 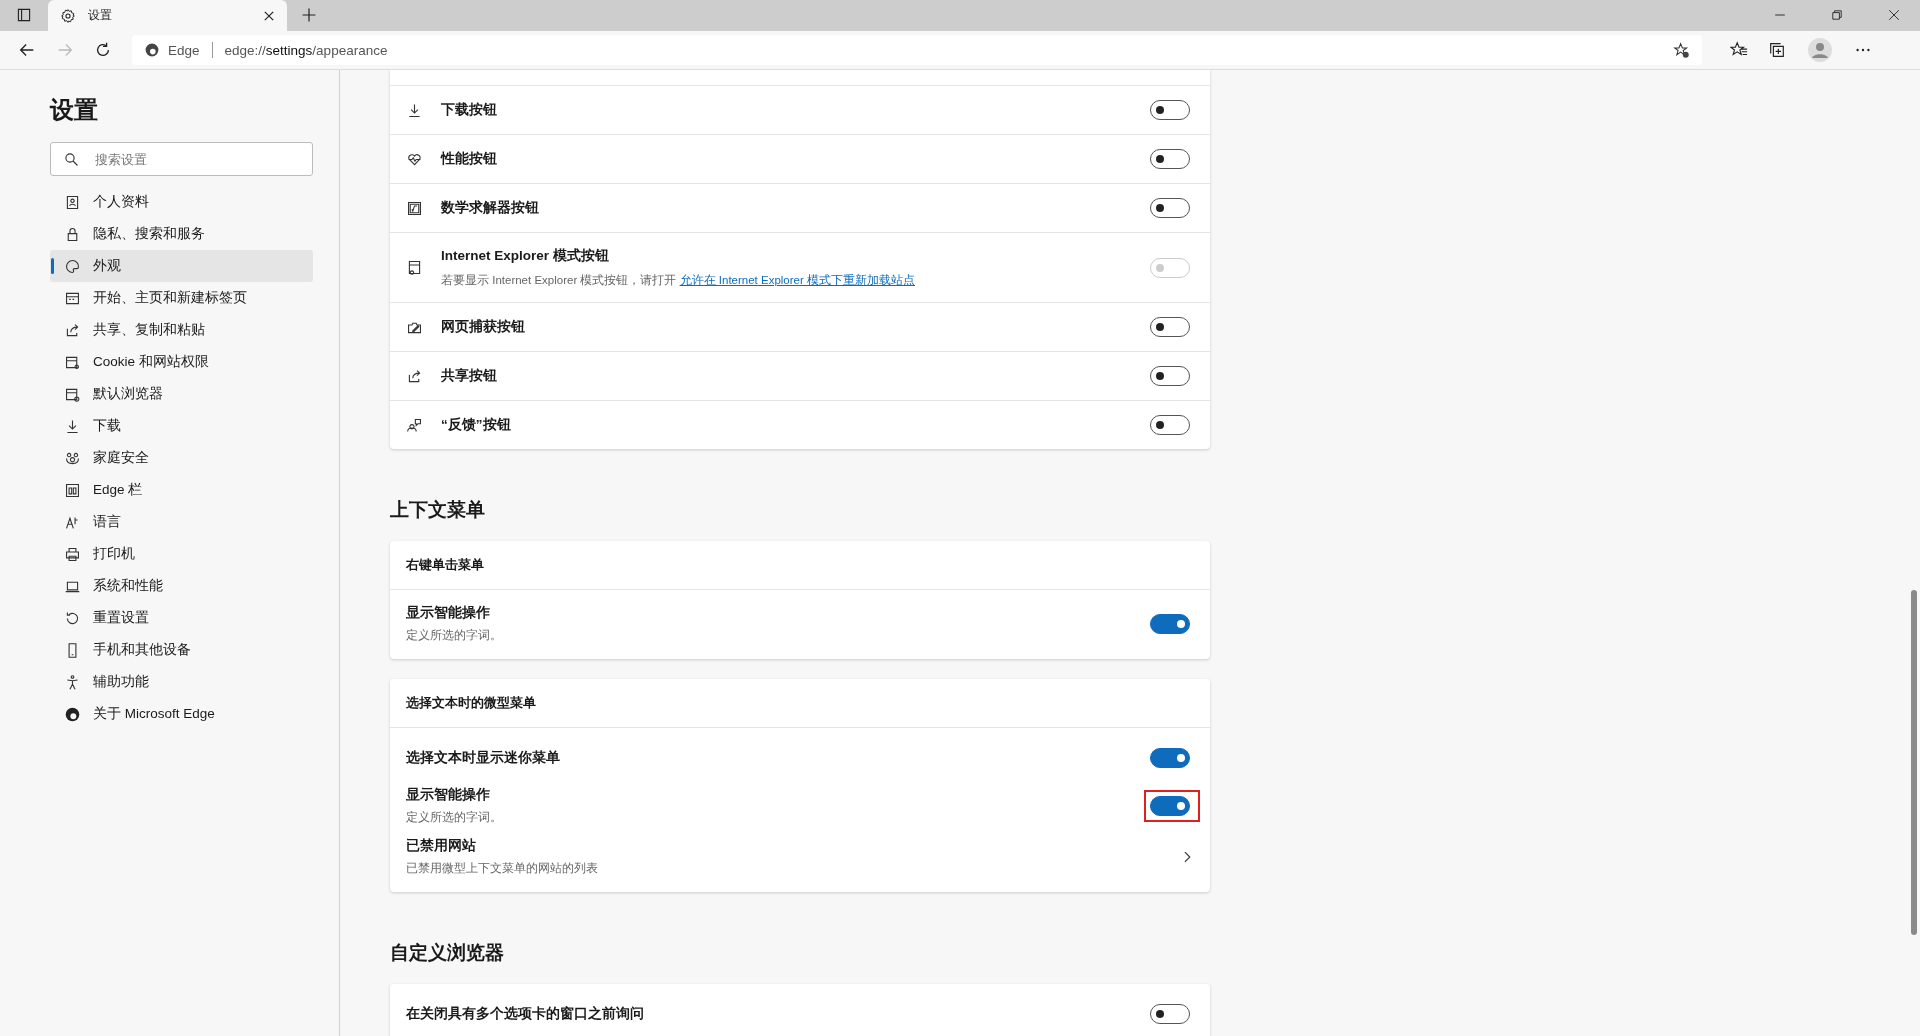 What do you see at coordinates (525, 256) in the screenshot?
I see `setting-title: Internet Explorer 模式按钮` at bounding box center [525, 256].